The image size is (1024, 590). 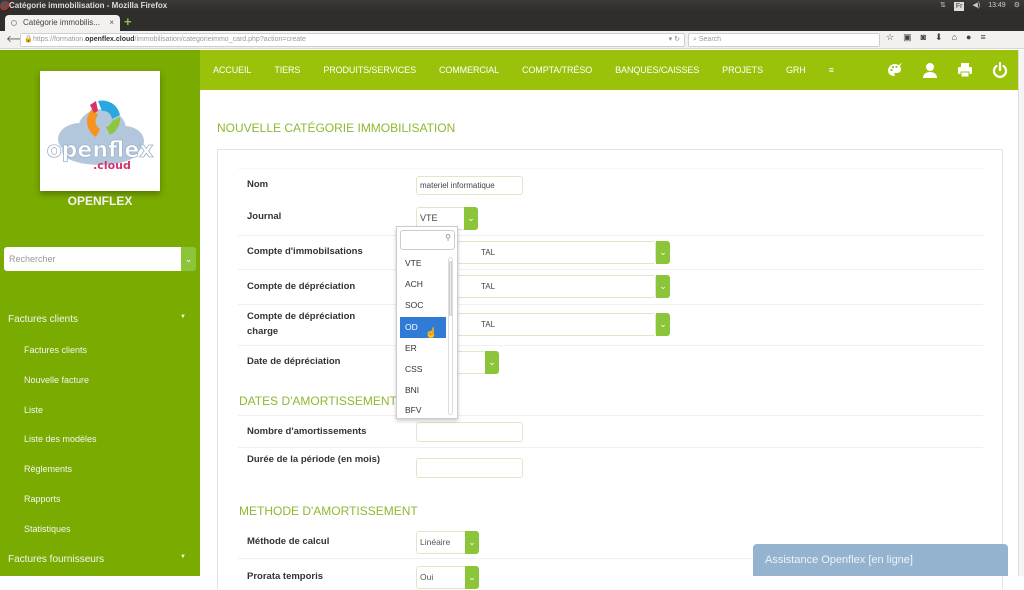 I want to click on section-title-methode: METHODE D'AMORTISSEMENT, so click(x=328, y=511).